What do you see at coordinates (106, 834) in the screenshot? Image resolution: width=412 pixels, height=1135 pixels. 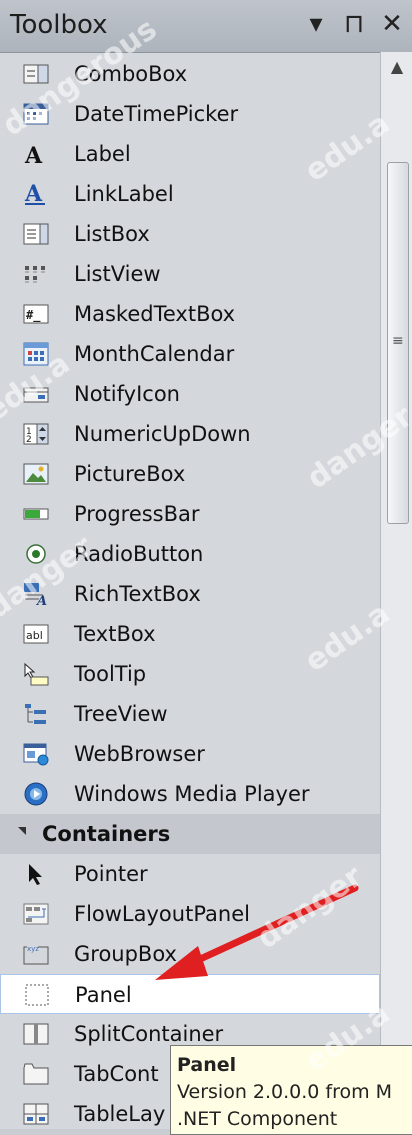 I see `section-label: Containers` at bounding box center [106, 834].